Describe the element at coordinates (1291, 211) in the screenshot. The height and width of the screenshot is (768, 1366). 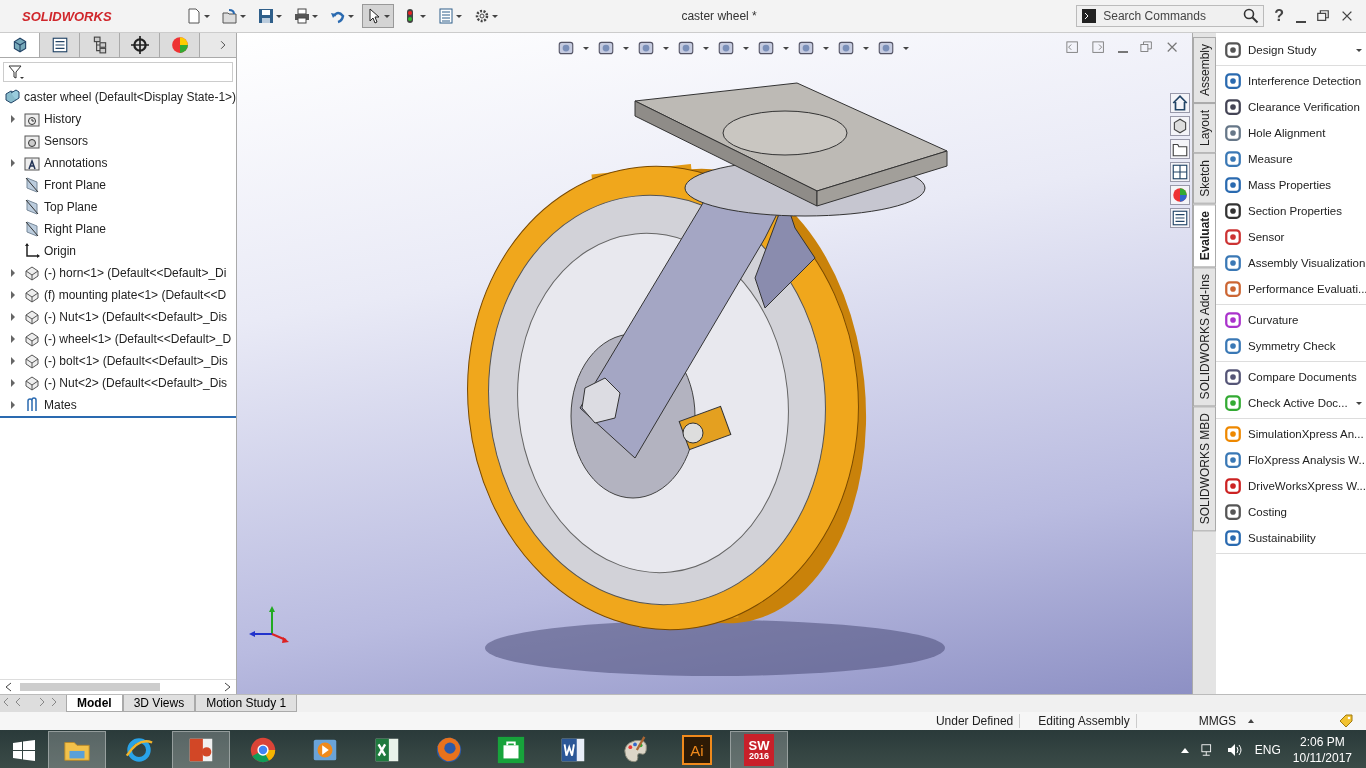
I see `command-button: Section Properties` at that location.